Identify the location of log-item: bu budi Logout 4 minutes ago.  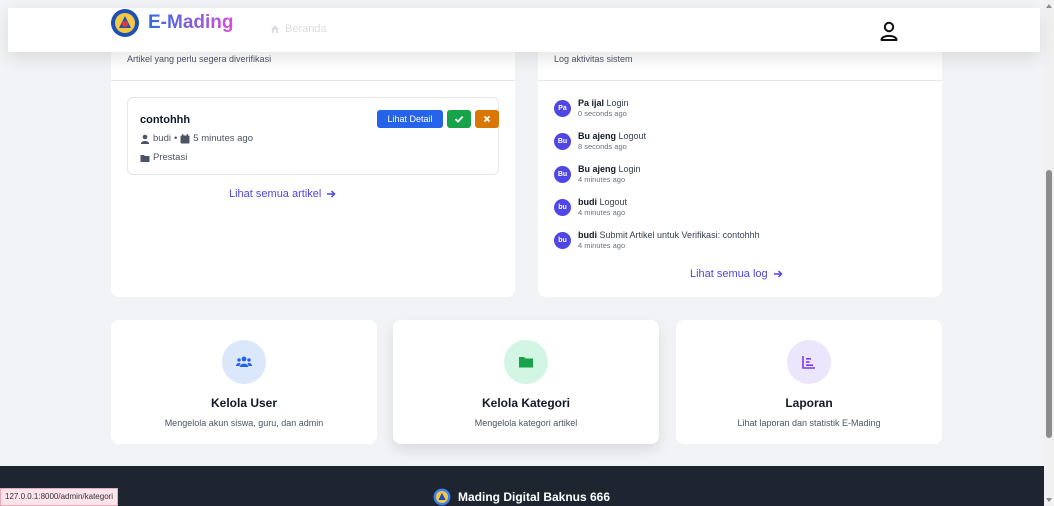
(590, 207).